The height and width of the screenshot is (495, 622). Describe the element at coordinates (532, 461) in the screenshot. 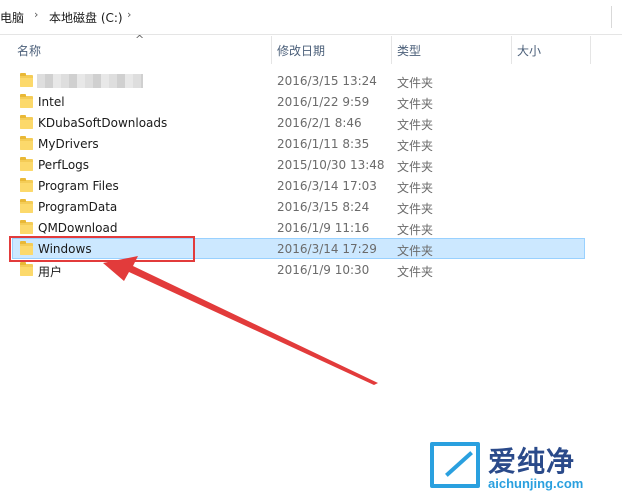

I see `watermark-title: 爱纯净` at that location.